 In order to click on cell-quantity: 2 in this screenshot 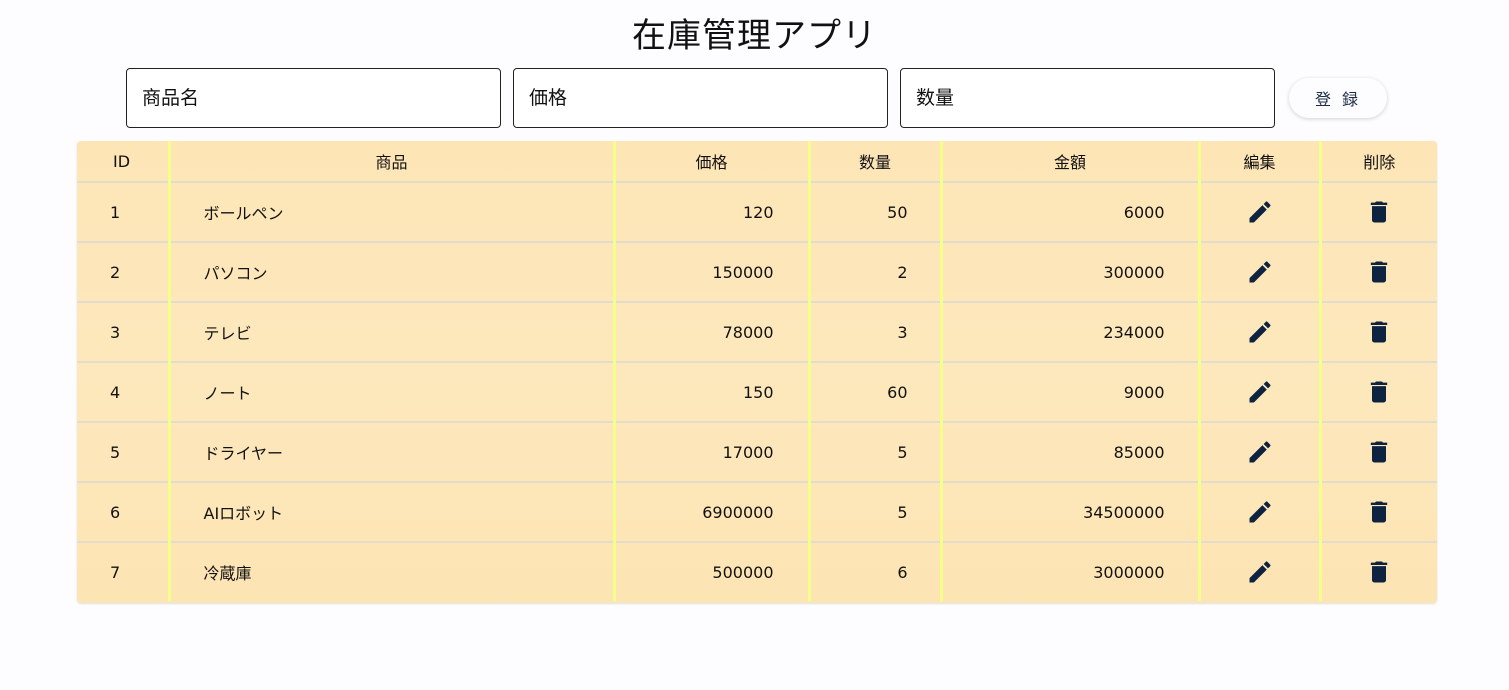, I will do `click(874, 272)`.